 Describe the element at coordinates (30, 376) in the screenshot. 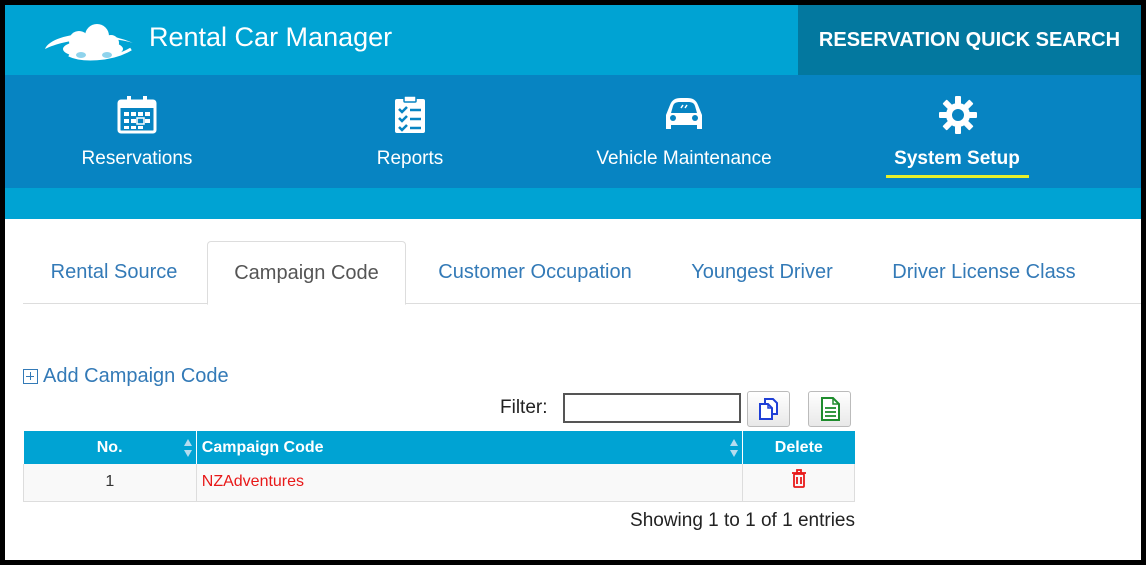

I see `plus-square-icon` at that location.